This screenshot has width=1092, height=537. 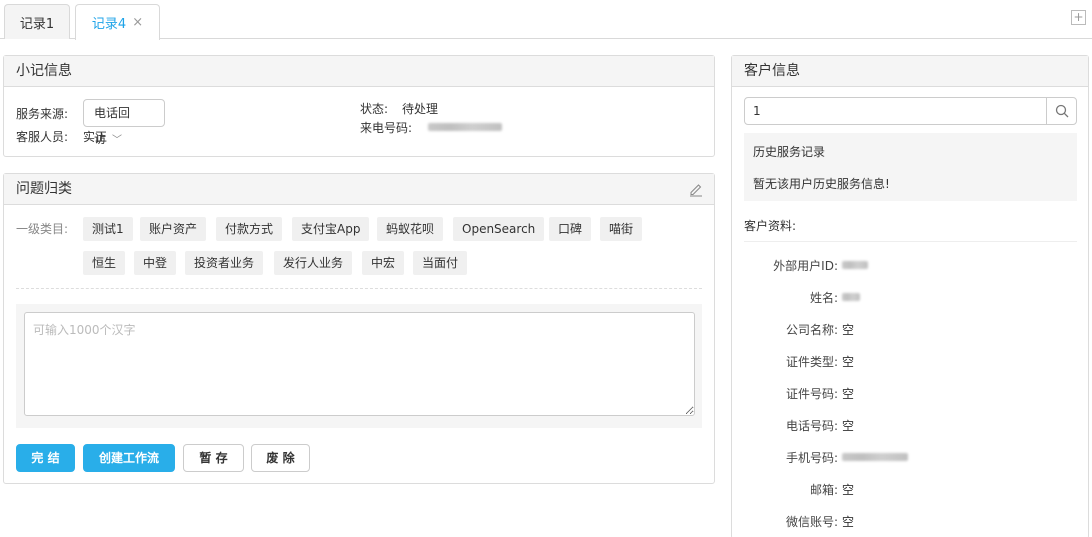 I want to click on caller-number-value, so click(x=465, y=126).